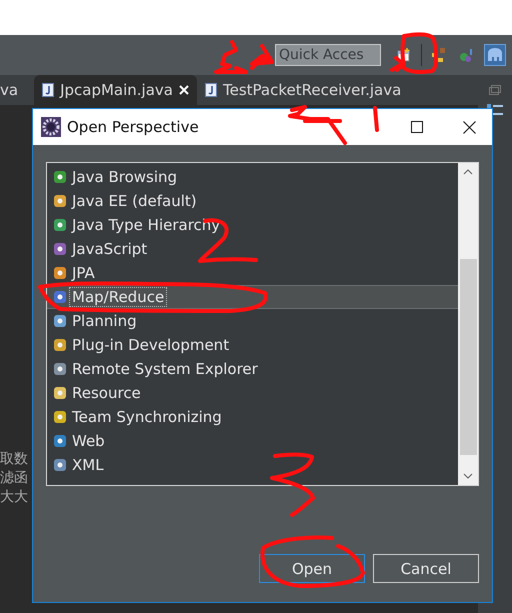  I want to click on code-line: 滤函, so click(14, 478).